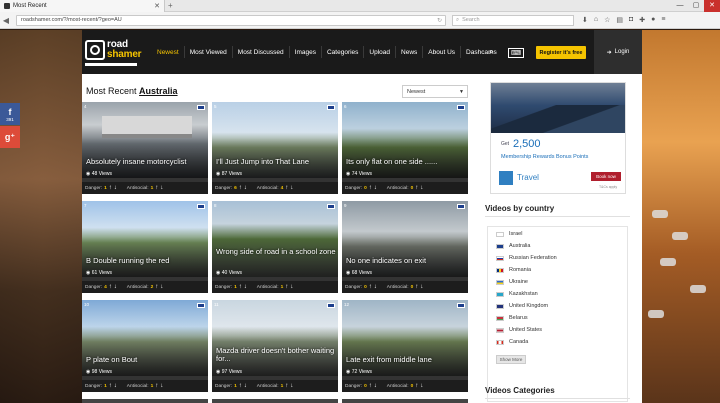 This screenshot has height=403, width=720. What do you see at coordinates (513, 270) in the screenshot?
I see `country-item: Romania` at bounding box center [513, 270].